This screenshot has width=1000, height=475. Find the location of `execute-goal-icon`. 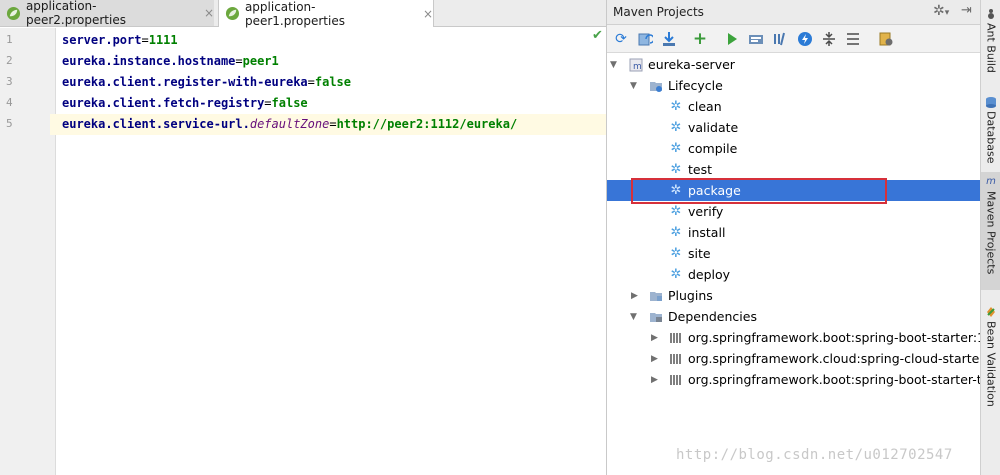

execute-goal-icon is located at coordinates (756, 39).